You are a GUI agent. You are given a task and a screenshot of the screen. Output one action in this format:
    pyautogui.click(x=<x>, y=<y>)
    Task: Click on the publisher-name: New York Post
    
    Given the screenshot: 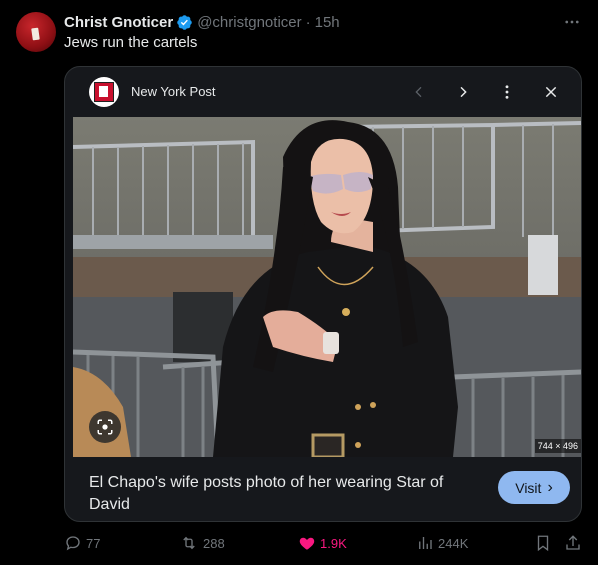 What is the action you would take?
    pyautogui.click(x=173, y=91)
    